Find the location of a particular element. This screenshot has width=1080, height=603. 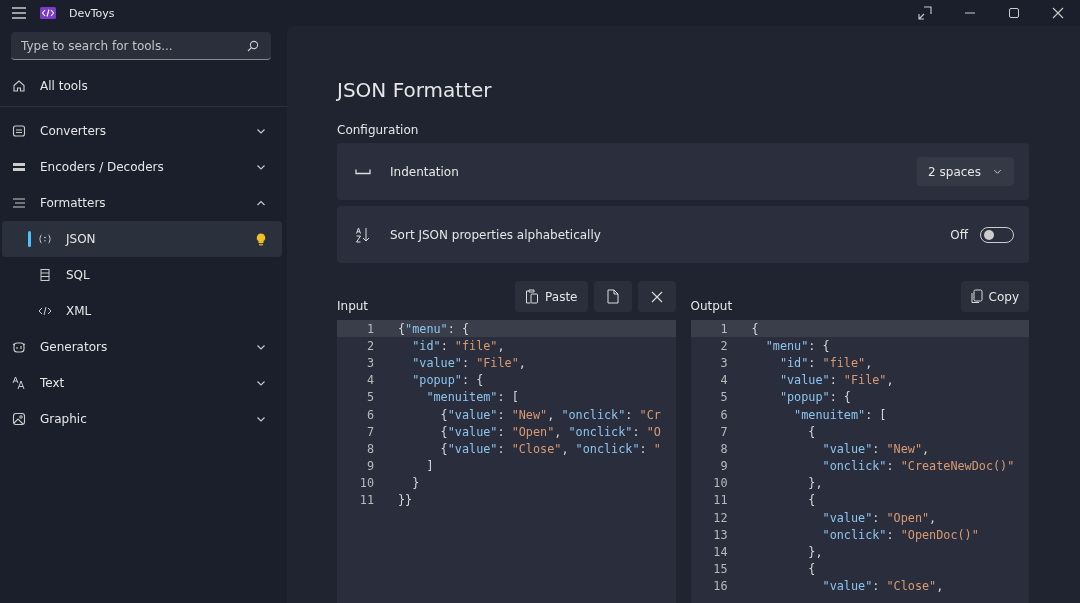

line-number: 13 is located at coordinates (720, 534).